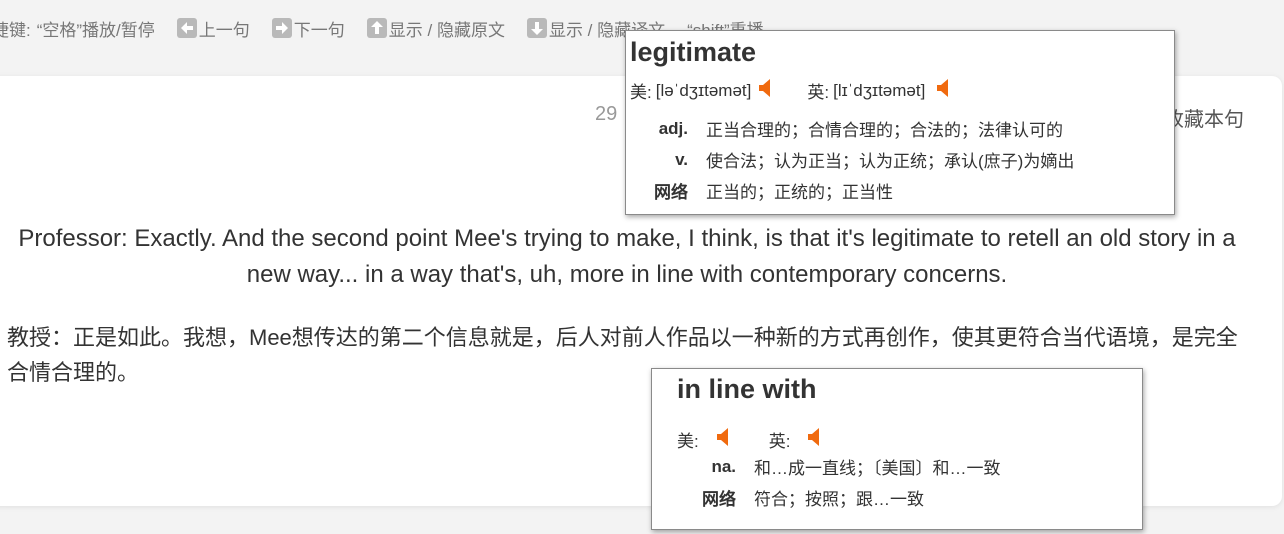 The image size is (1284, 534). I want to click on shortcut-prev: 上一句, so click(213, 28).